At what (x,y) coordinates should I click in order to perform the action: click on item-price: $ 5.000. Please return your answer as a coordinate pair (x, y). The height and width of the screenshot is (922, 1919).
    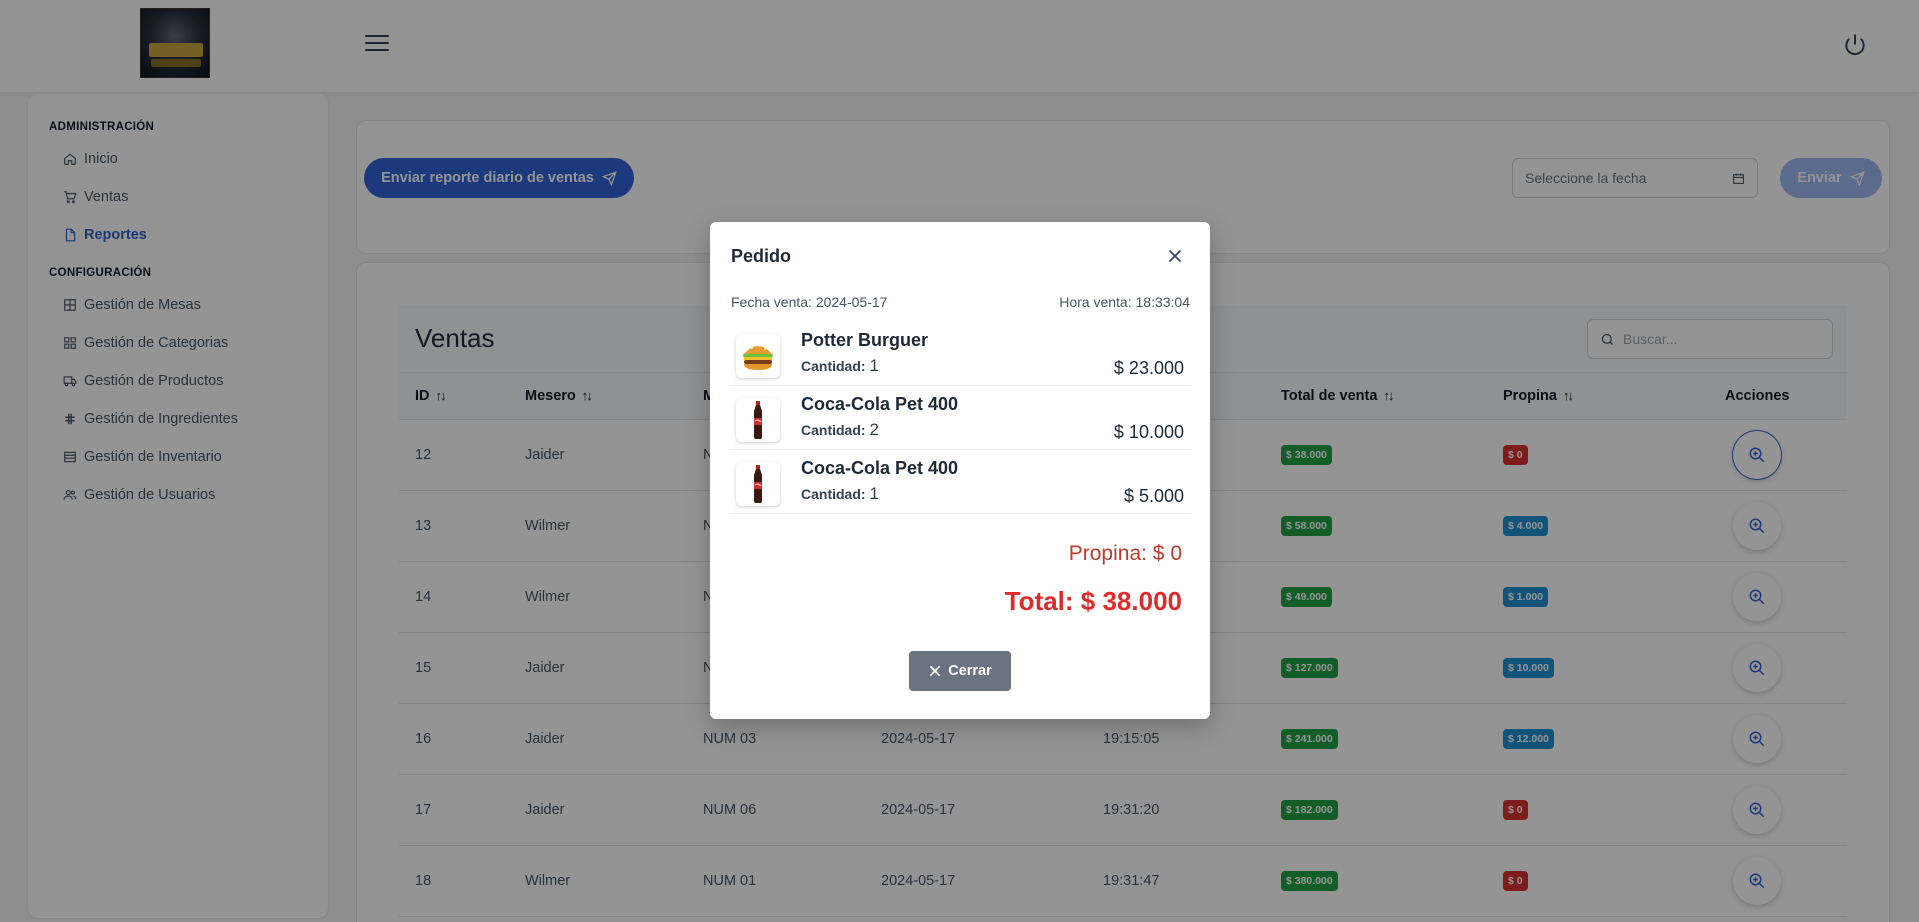
    Looking at the image, I should click on (1153, 496).